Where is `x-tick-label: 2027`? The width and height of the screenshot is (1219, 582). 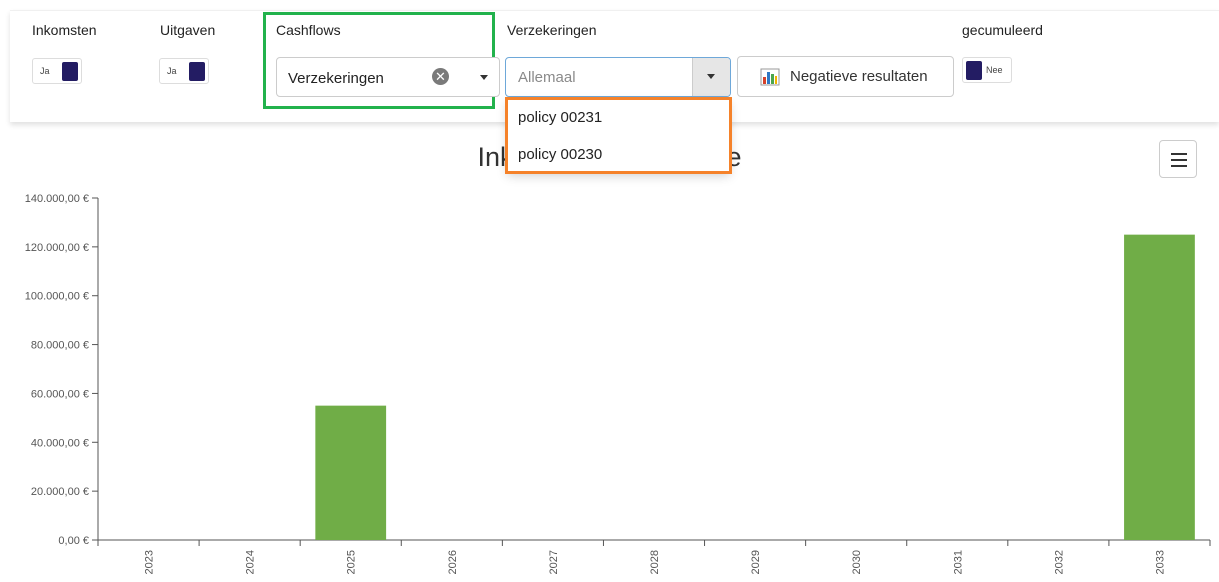 x-tick-label: 2027 is located at coordinates (554, 562).